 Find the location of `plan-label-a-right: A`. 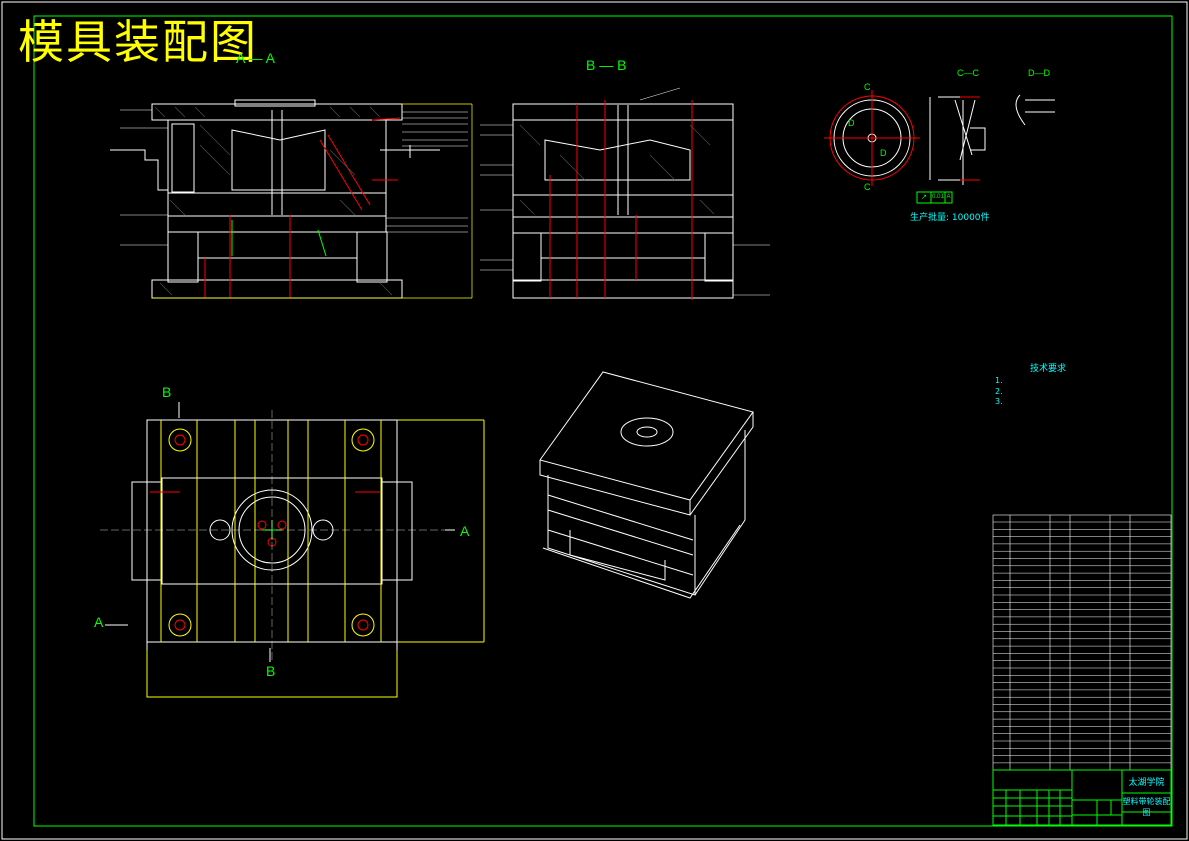

plan-label-a-right: A is located at coordinates (465, 531).